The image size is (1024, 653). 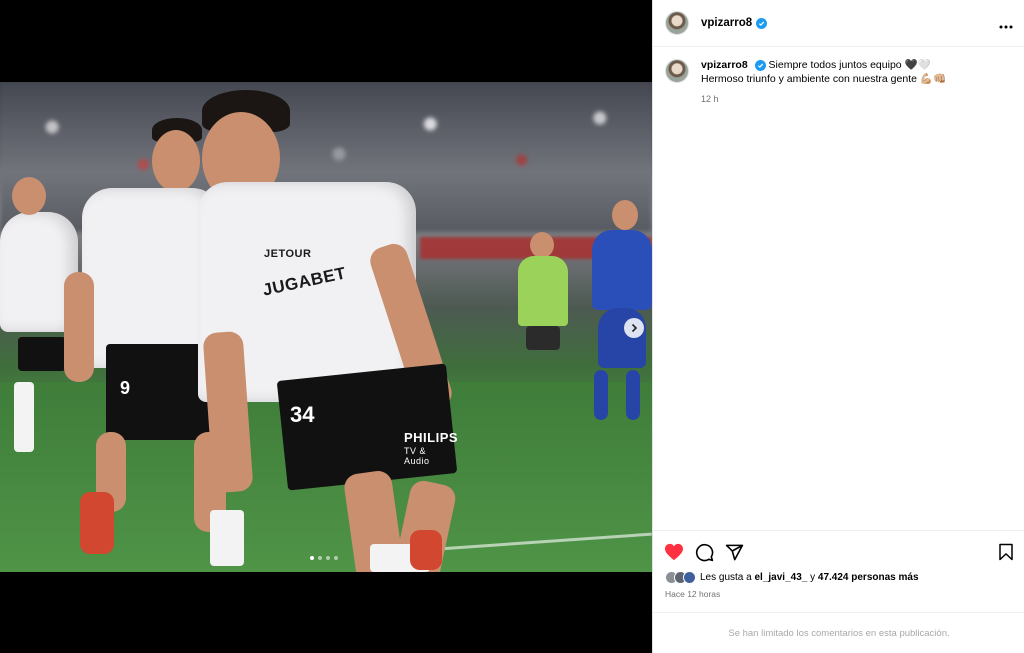 What do you see at coordinates (689, 577) in the screenshot?
I see `liker-avatar` at bounding box center [689, 577].